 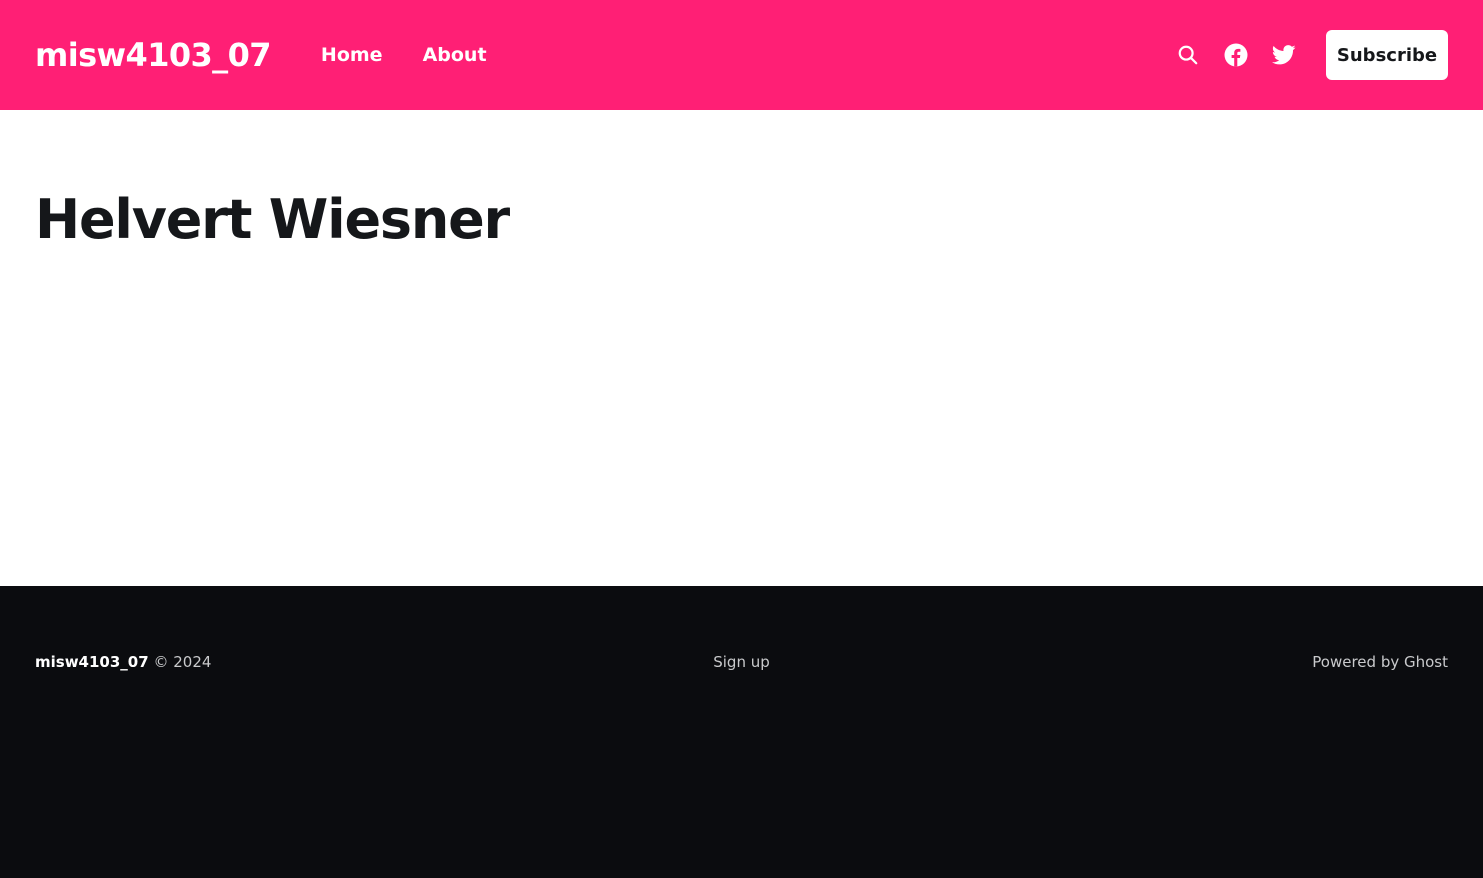 What do you see at coordinates (182, 662) in the screenshot?
I see `copyright-text: © 2024` at bounding box center [182, 662].